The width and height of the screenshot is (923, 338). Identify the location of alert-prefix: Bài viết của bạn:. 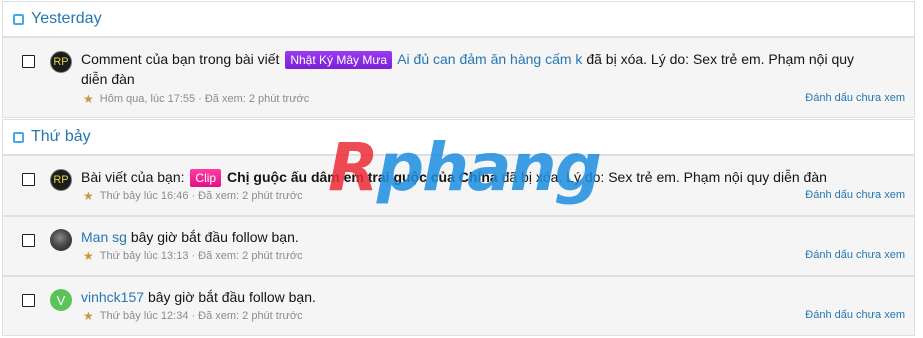
(133, 177).